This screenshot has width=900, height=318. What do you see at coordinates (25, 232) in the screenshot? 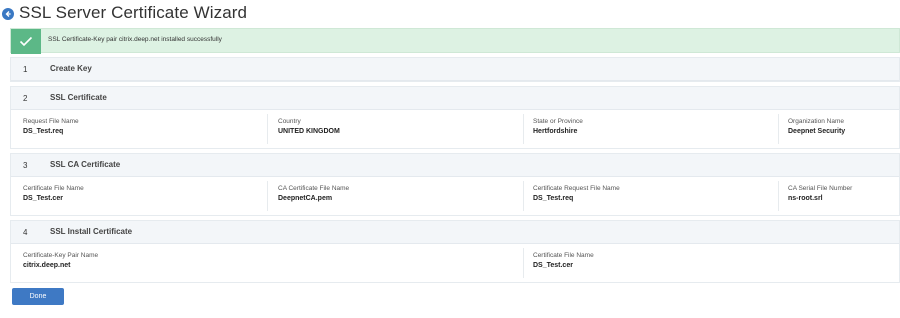
I see `step-number: 4` at bounding box center [25, 232].